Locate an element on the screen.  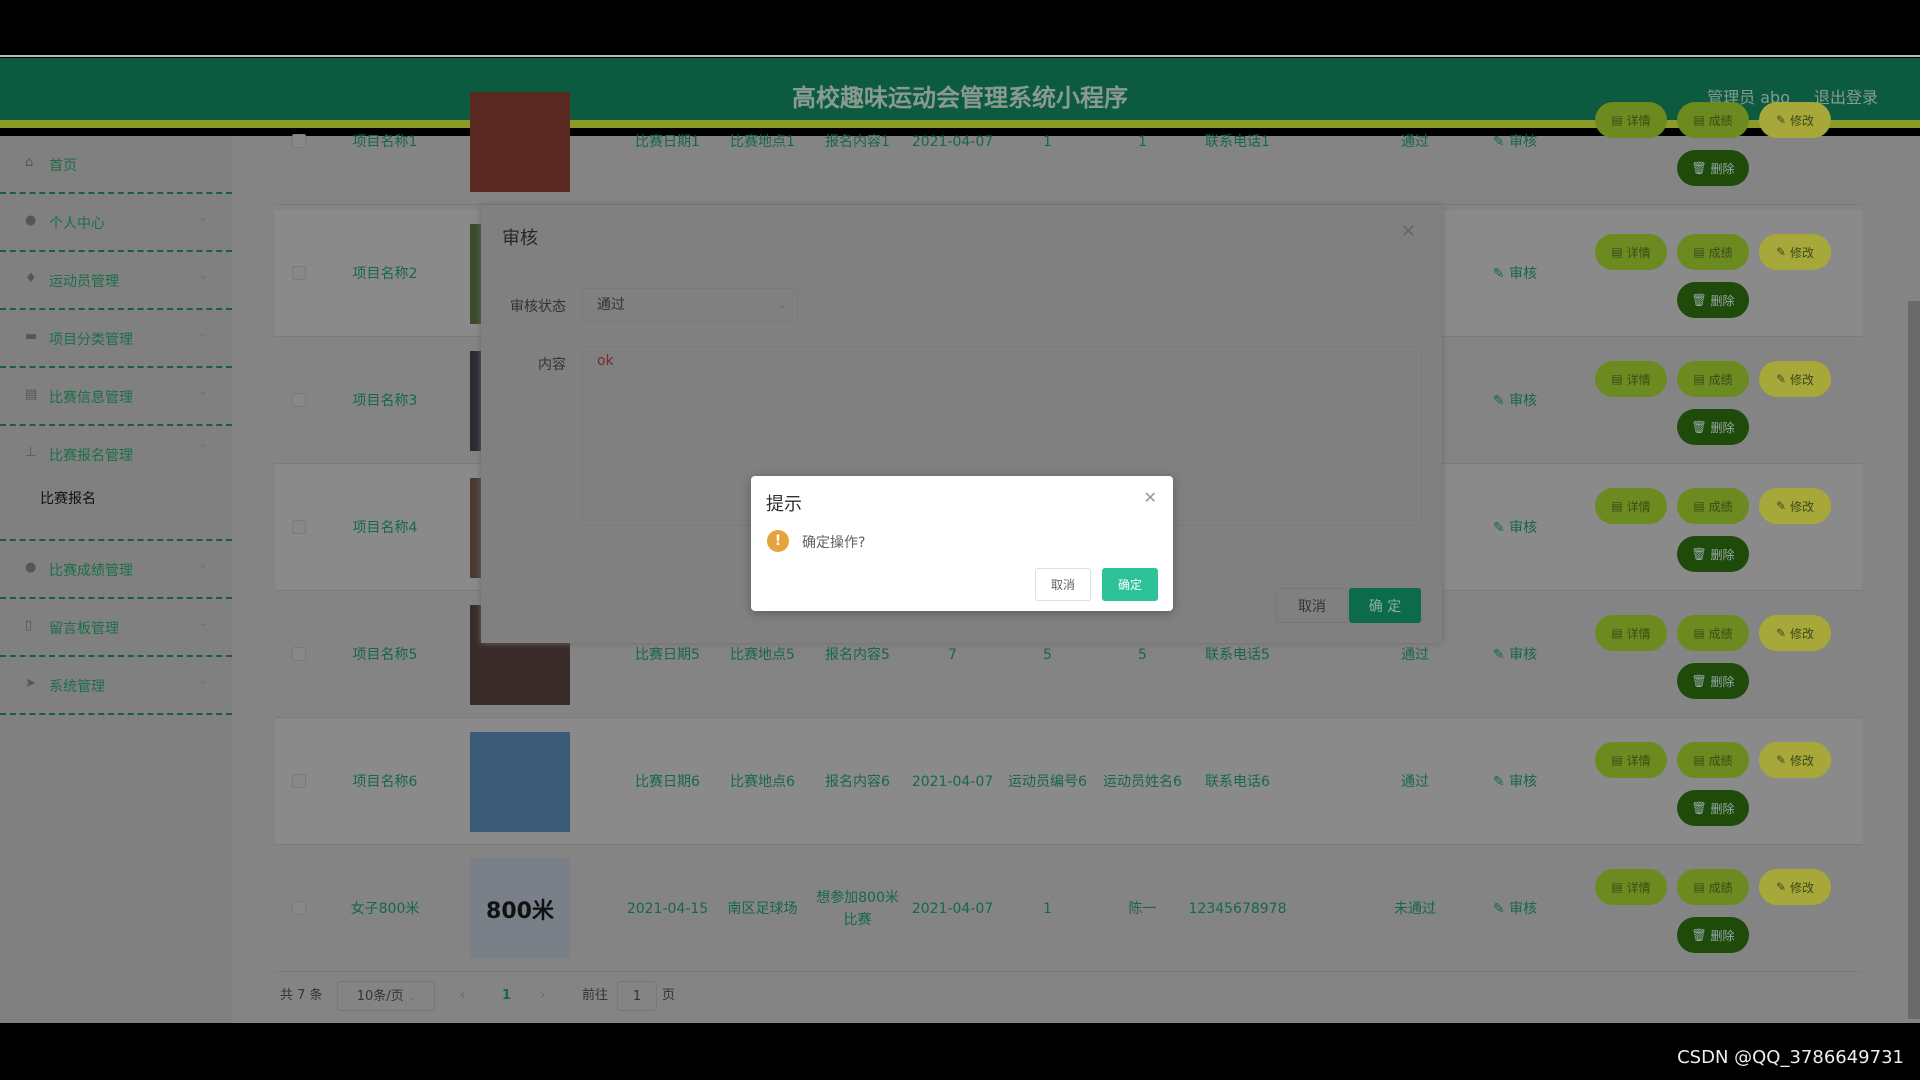
project-image is located at coordinates (520, 782).